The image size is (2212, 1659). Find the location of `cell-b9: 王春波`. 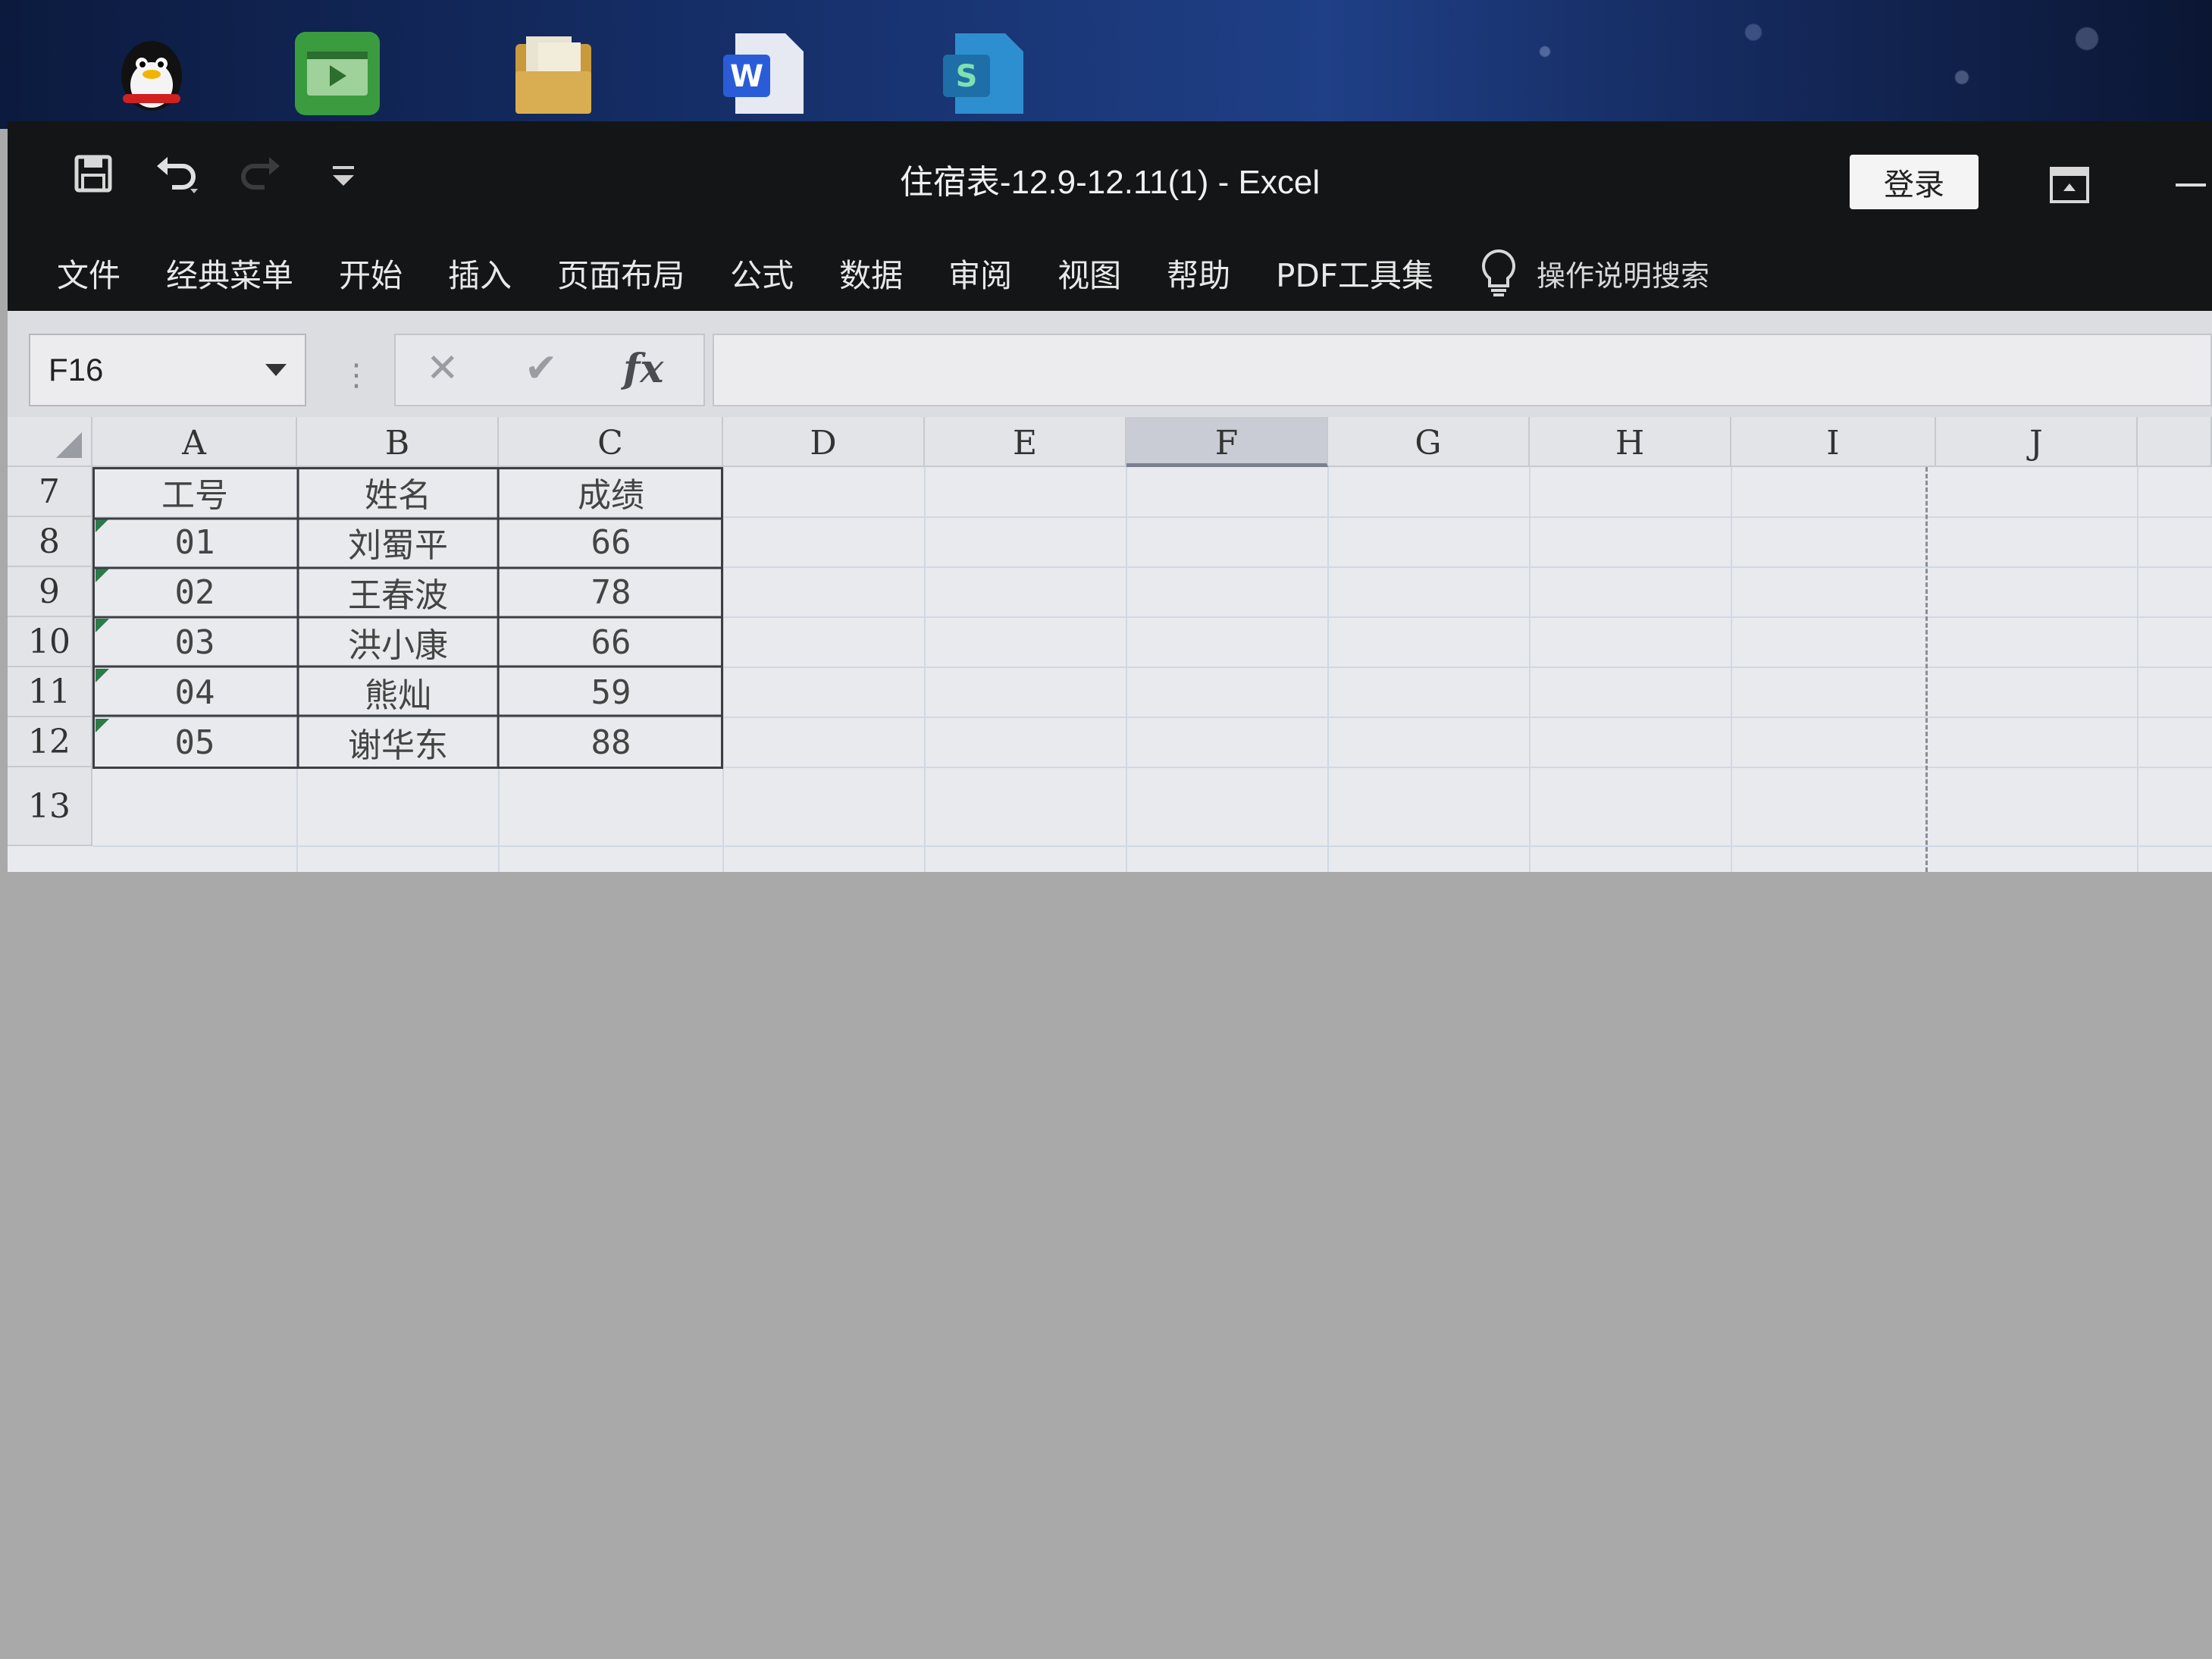

cell-b9: 王春波 is located at coordinates (398, 592).